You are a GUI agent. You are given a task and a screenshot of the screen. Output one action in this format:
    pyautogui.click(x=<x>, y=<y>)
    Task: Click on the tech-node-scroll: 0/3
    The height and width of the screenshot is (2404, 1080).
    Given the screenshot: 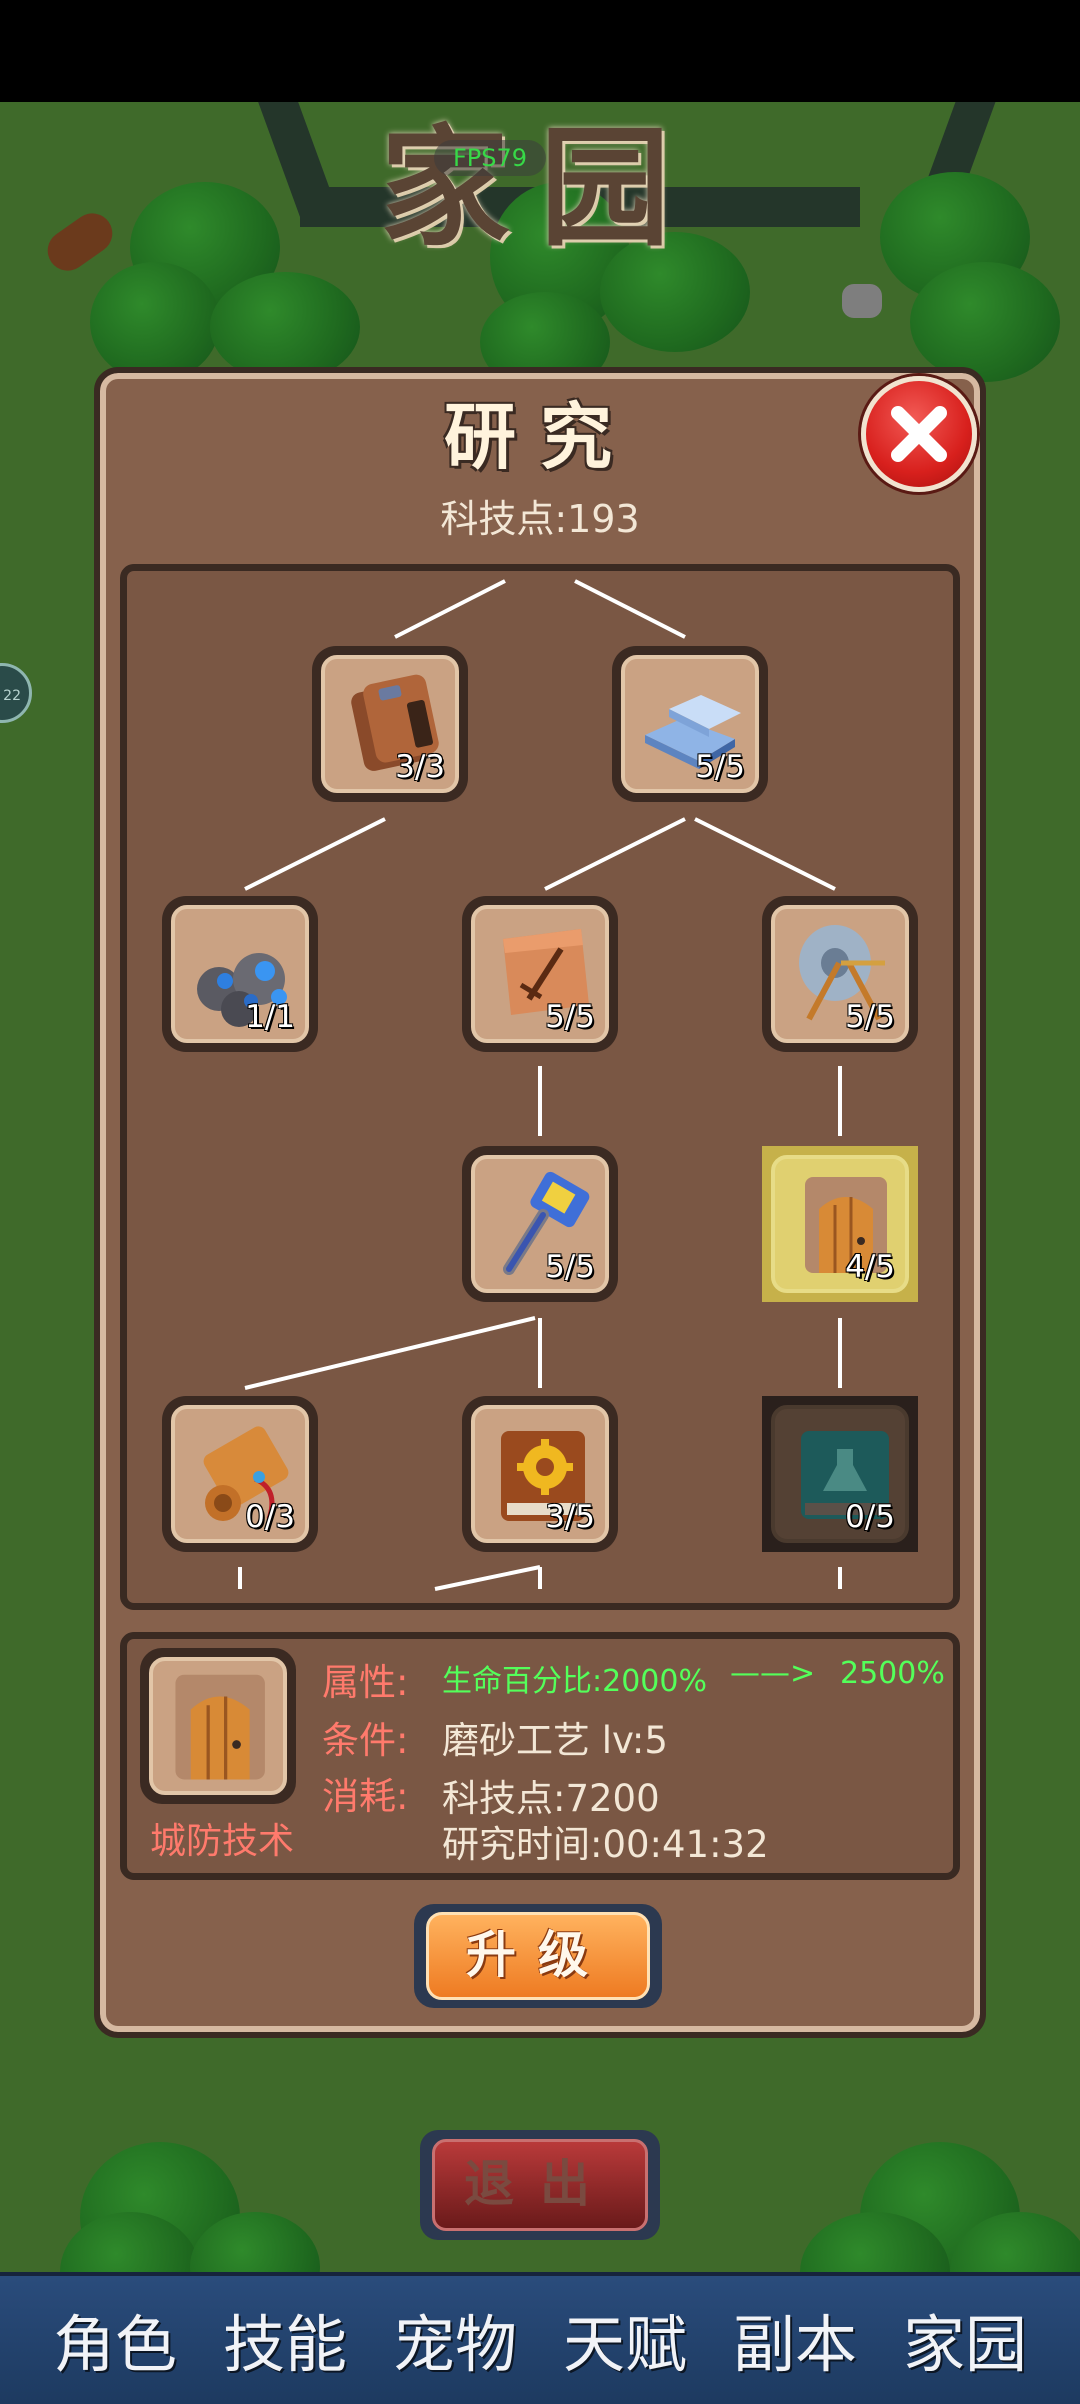 What is the action you would take?
    pyautogui.click(x=240, y=1474)
    